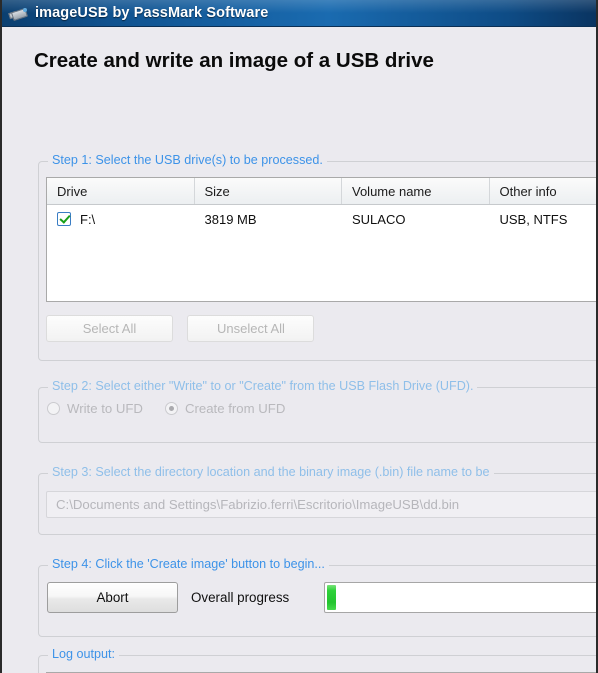 The height and width of the screenshot is (673, 598). Describe the element at coordinates (268, 191) in the screenshot. I see `column-header-size: Size` at that location.